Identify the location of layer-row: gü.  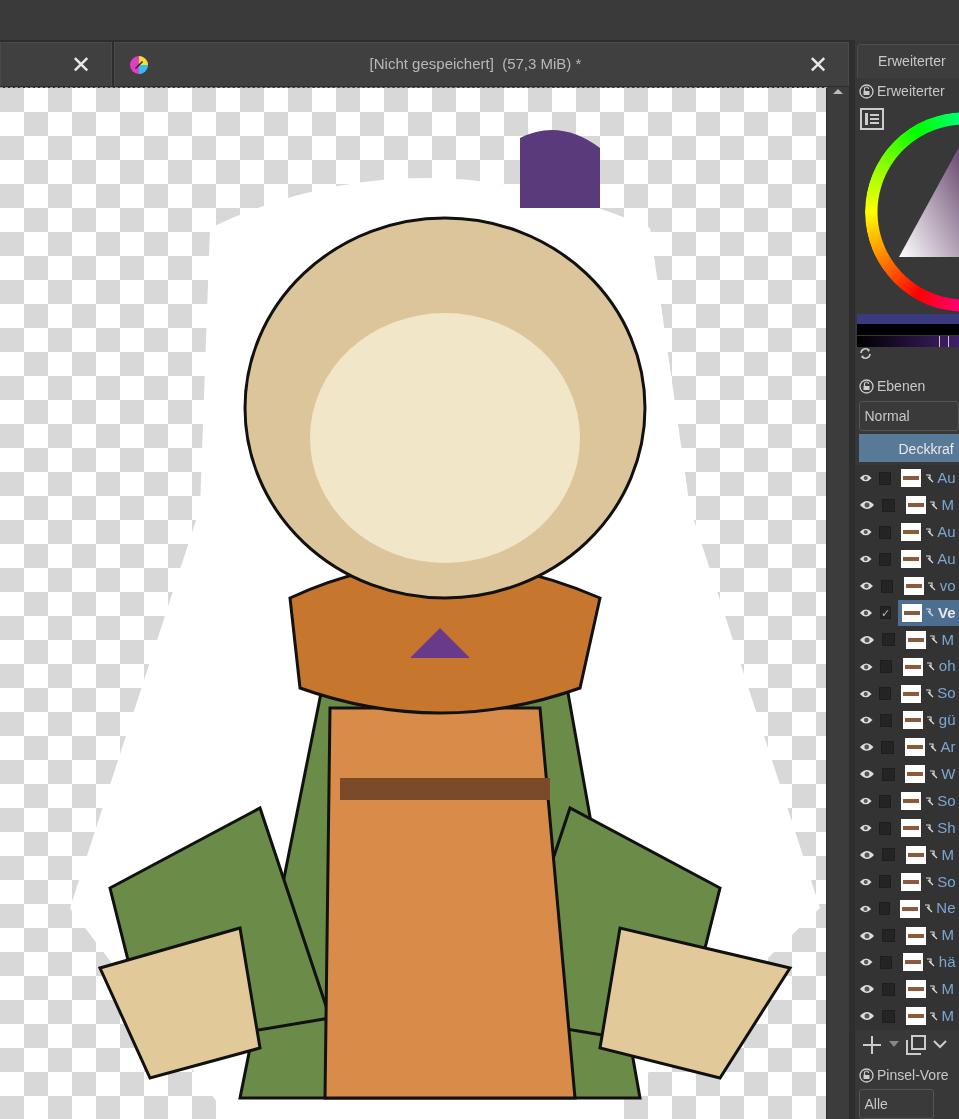
(907, 720).